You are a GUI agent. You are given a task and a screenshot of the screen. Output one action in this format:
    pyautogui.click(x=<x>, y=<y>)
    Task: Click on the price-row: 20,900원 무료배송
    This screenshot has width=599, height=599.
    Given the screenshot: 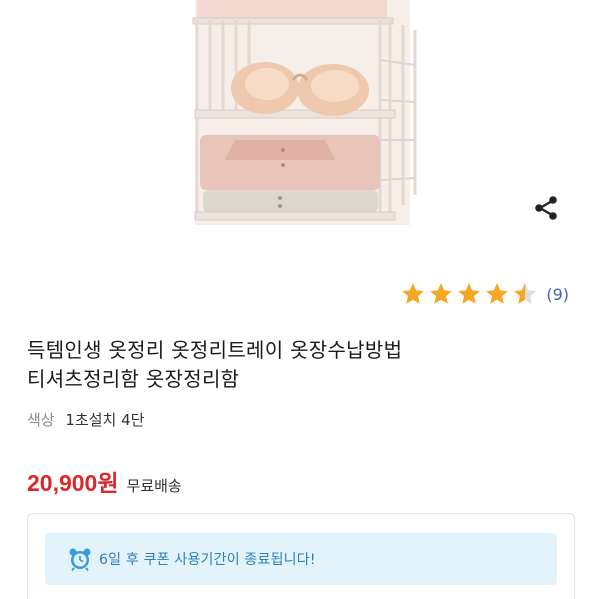 What is the action you would take?
    pyautogui.click(x=104, y=481)
    